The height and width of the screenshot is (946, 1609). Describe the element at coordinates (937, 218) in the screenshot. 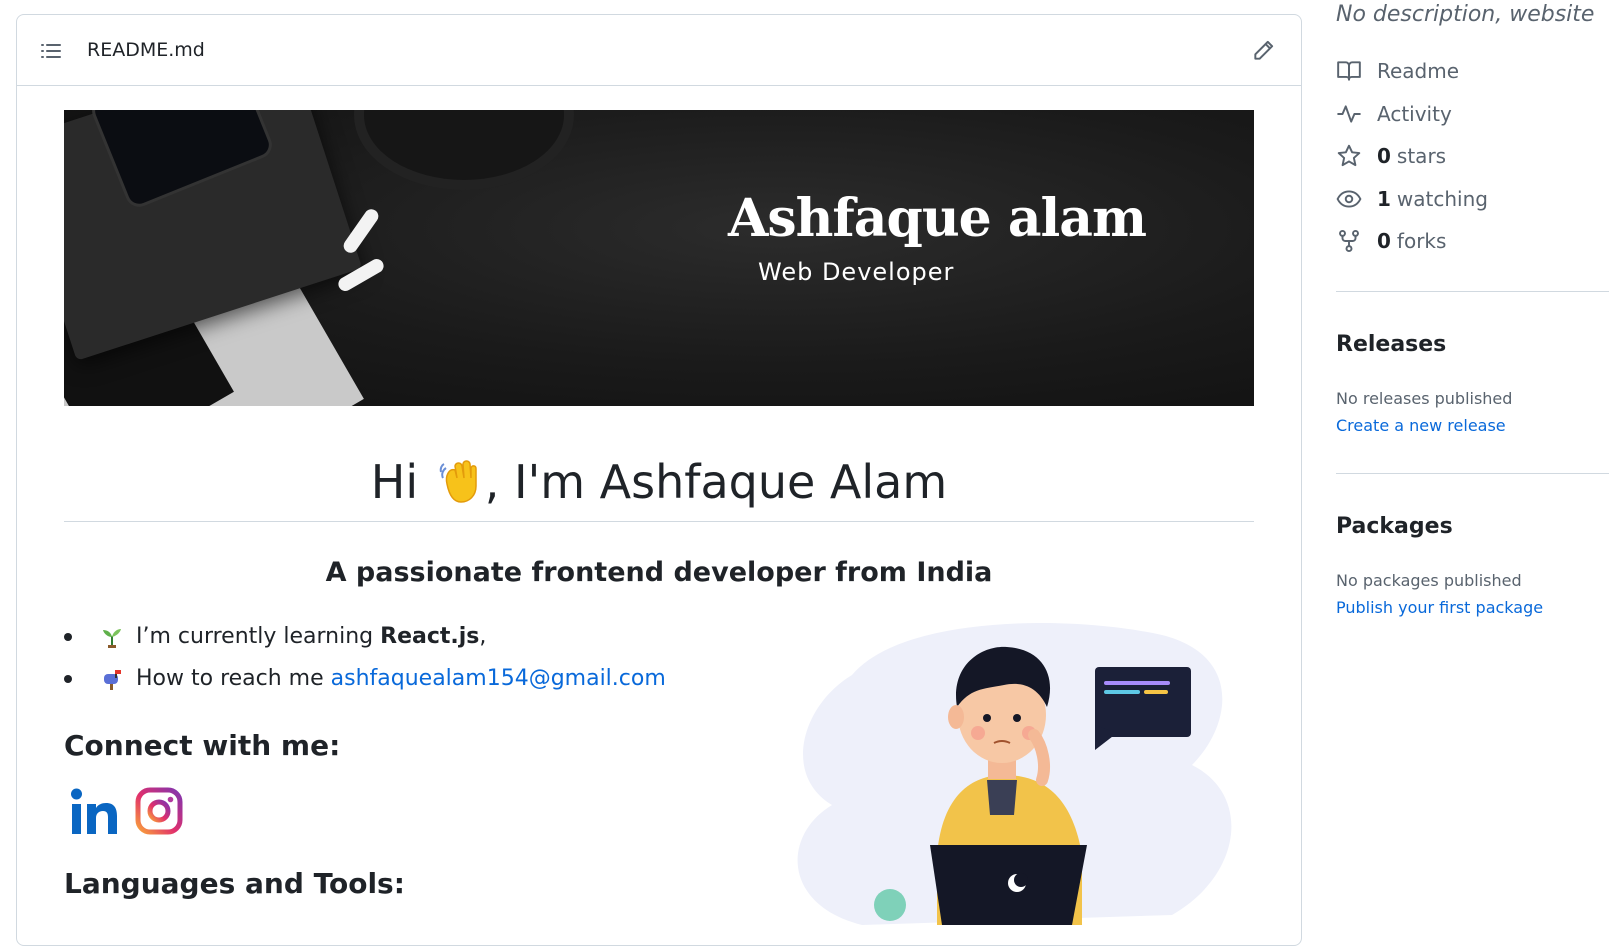

I see `banner-name: Ashfaque alam` at that location.